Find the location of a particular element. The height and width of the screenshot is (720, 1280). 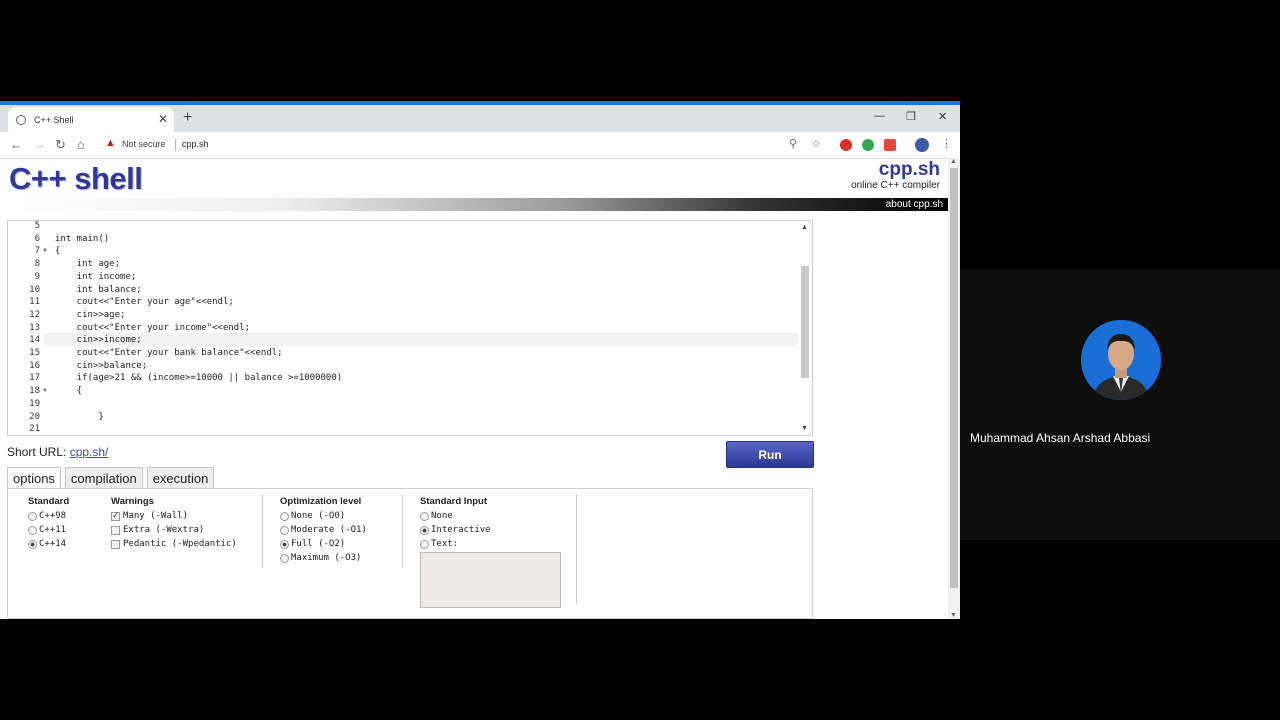

code-line: int age; is located at coordinates (87, 264).